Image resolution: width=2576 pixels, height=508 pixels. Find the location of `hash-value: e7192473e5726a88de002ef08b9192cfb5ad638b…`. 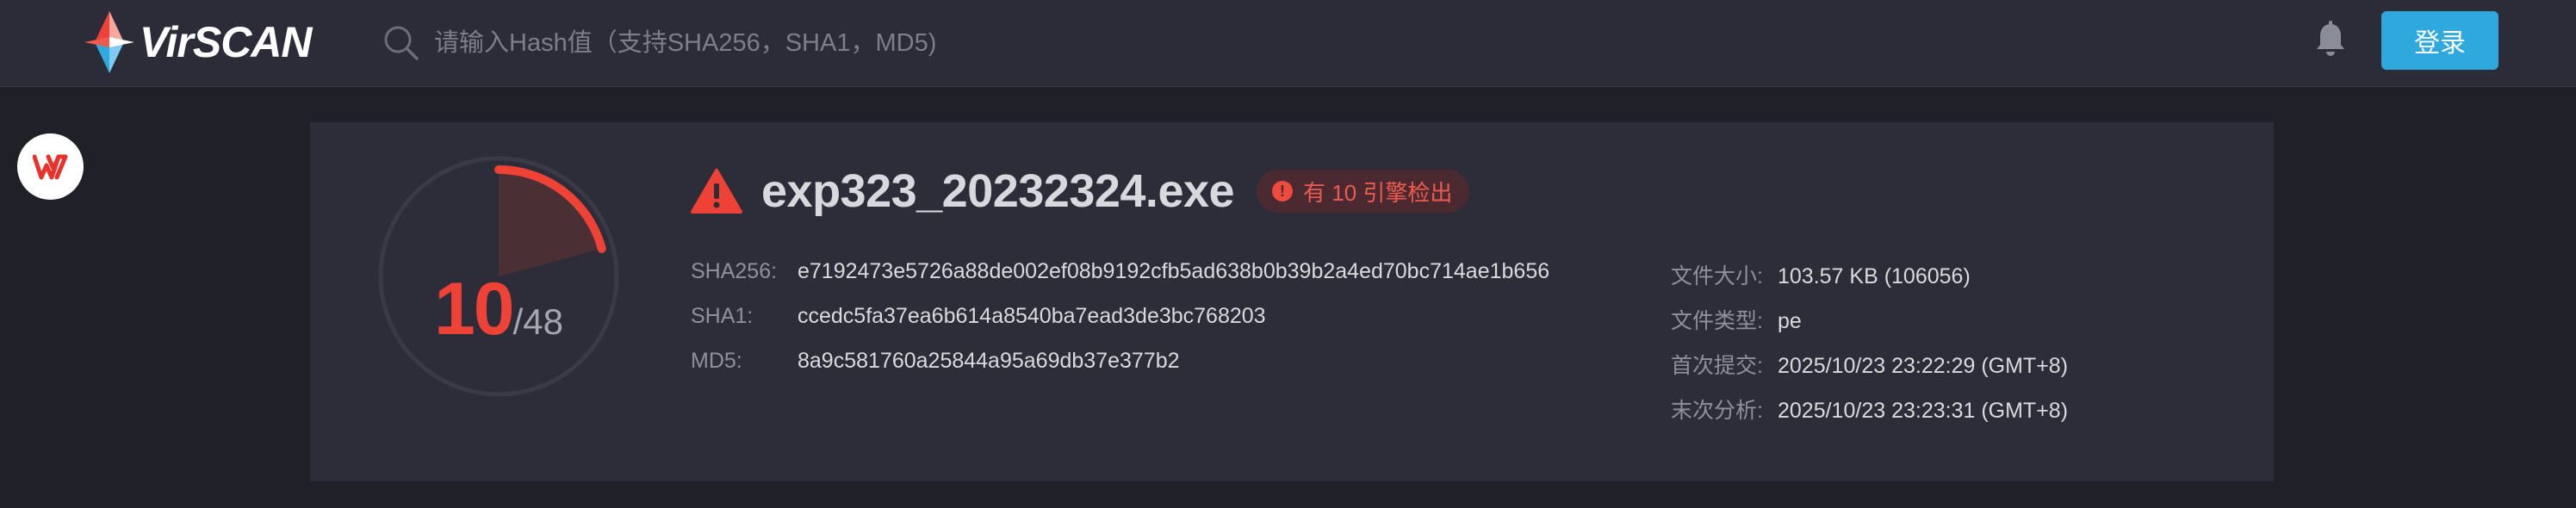

hash-value: e7192473e5726a88de002ef08b9192cfb5ad638b… is located at coordinates (1173, 271).